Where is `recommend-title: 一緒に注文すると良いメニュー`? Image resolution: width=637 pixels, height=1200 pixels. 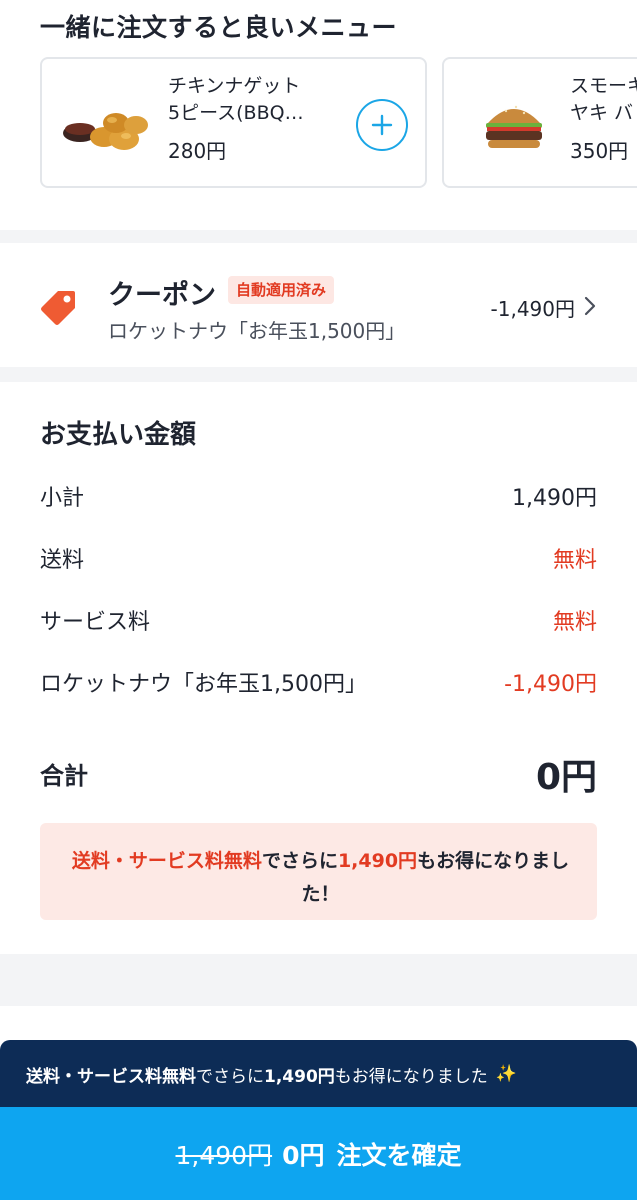 recommend-title: 一緒に注文すると良いメニュー is located at coordinates (219, 27).